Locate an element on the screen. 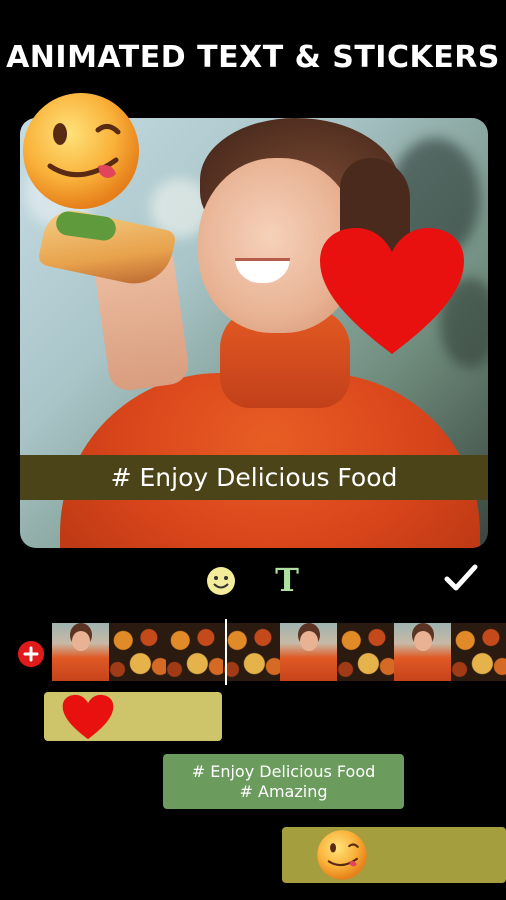  tongue-wink-emoji-icon is located at coordinates (342, 855).